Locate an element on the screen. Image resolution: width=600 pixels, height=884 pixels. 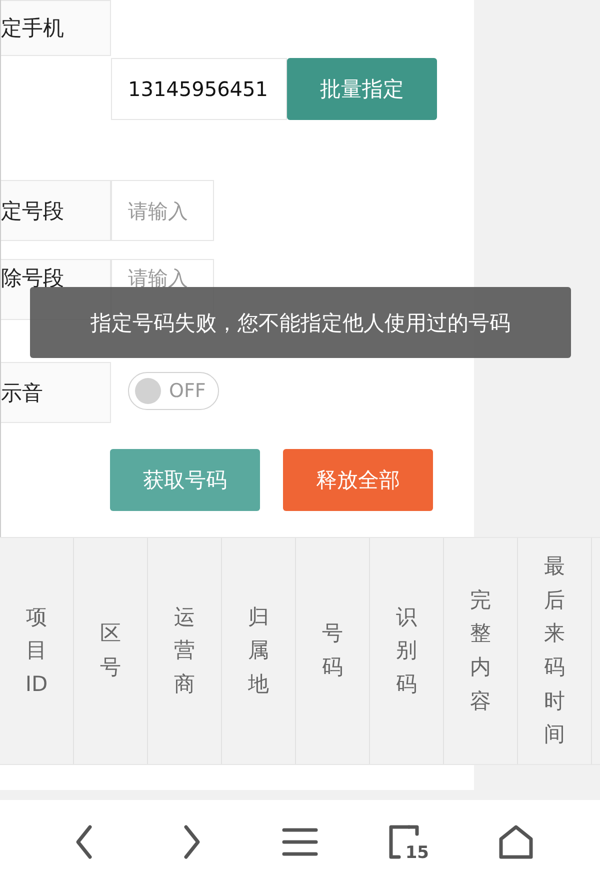
column-header: 完整内容 is located at coordinates (480, 650).